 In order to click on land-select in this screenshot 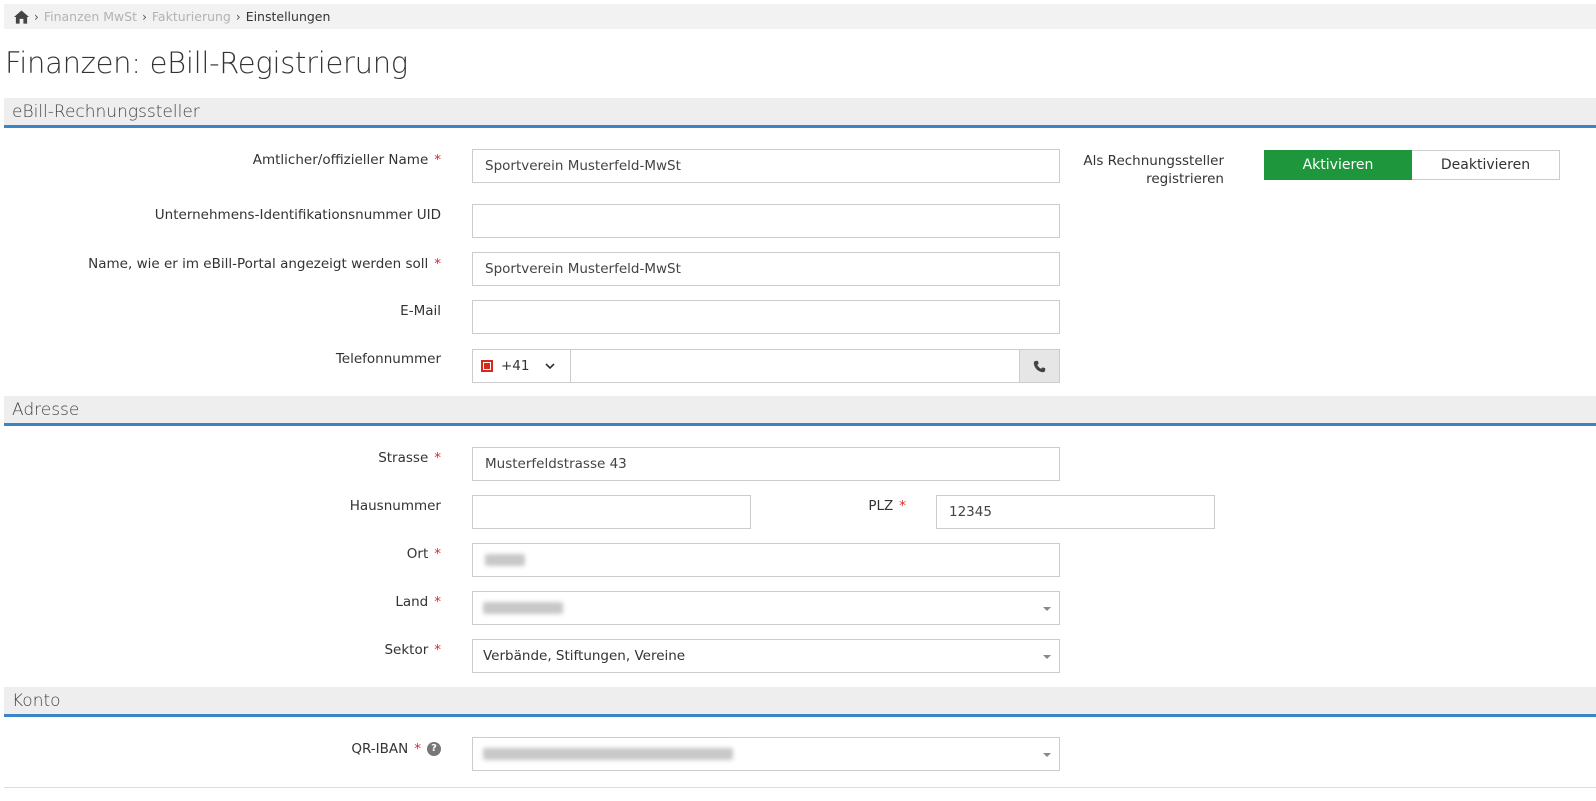, I will do `click(766, 608)`.